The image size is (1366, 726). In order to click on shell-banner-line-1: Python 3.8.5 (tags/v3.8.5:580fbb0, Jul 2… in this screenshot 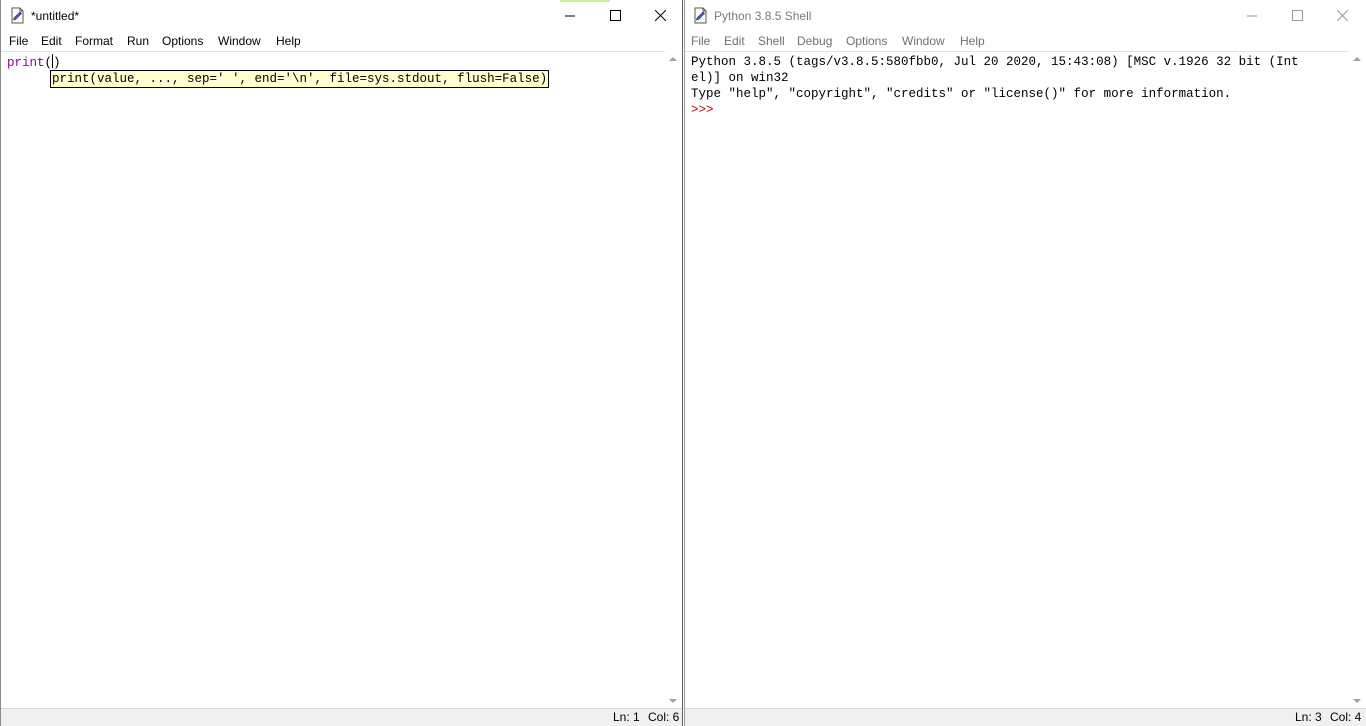, I will do `click(995, 62)`.